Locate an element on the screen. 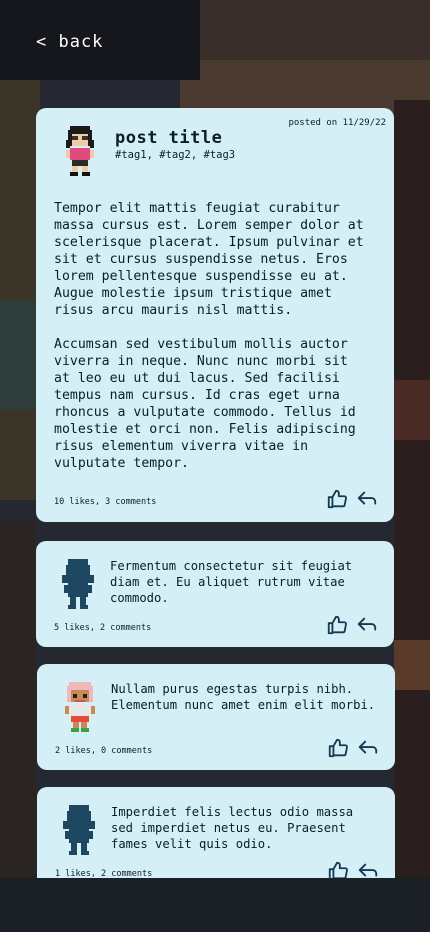 The height and width of the screenshot is (932, 430). comment-stats: 2 likes, 0 comments is located at coordinates (104, 751).